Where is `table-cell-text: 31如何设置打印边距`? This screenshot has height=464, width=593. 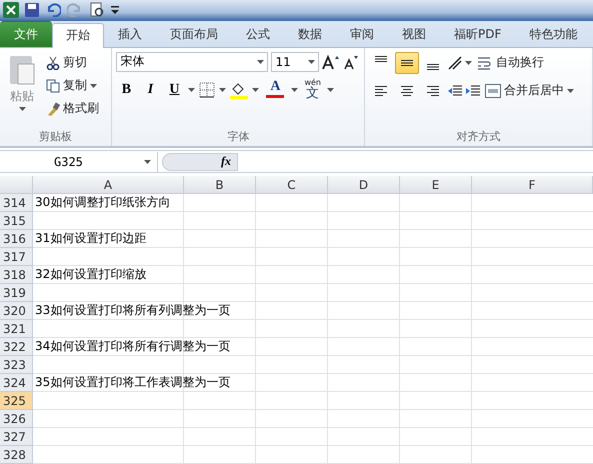 table-cell-text: 31如何设置打印边距 is located at coordinates (90, 238).